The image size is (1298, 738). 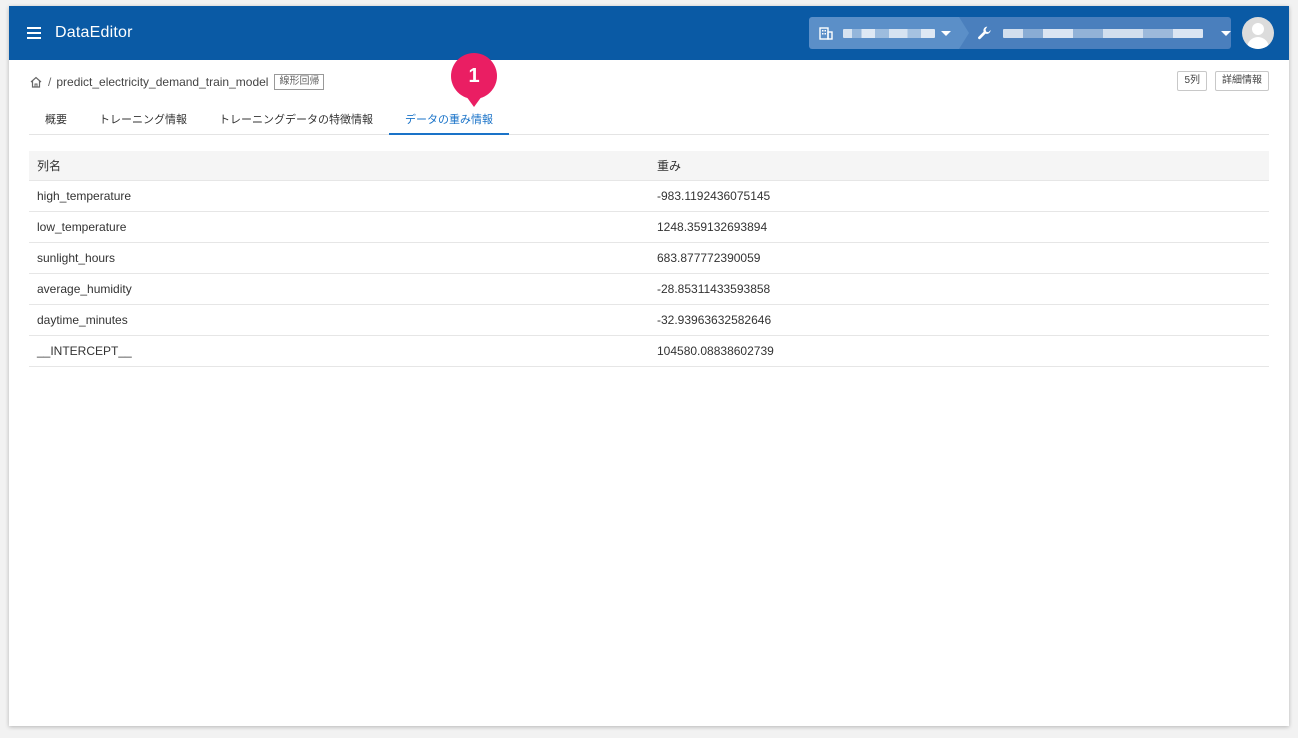 I want to click on table-row: daytime_minutes -32.93963632582646, so click(x=649, y=320).